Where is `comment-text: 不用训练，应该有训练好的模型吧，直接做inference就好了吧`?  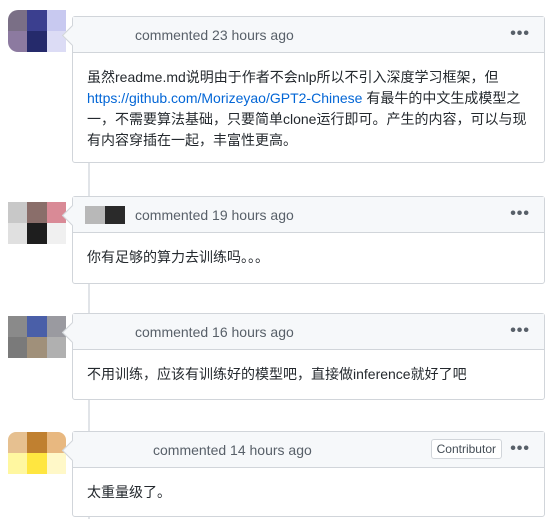
comment-text: 不用训练，应该有训练好的模型吧，直接做inference就好了吧 is located at coordinates (277, 374).